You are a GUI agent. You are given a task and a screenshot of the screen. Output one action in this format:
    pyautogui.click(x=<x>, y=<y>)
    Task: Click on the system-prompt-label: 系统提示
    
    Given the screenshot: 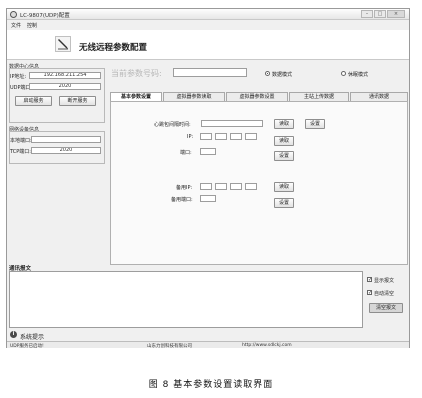 What is the action you would take?
    pyautogui.click(x=32, y=337)
    